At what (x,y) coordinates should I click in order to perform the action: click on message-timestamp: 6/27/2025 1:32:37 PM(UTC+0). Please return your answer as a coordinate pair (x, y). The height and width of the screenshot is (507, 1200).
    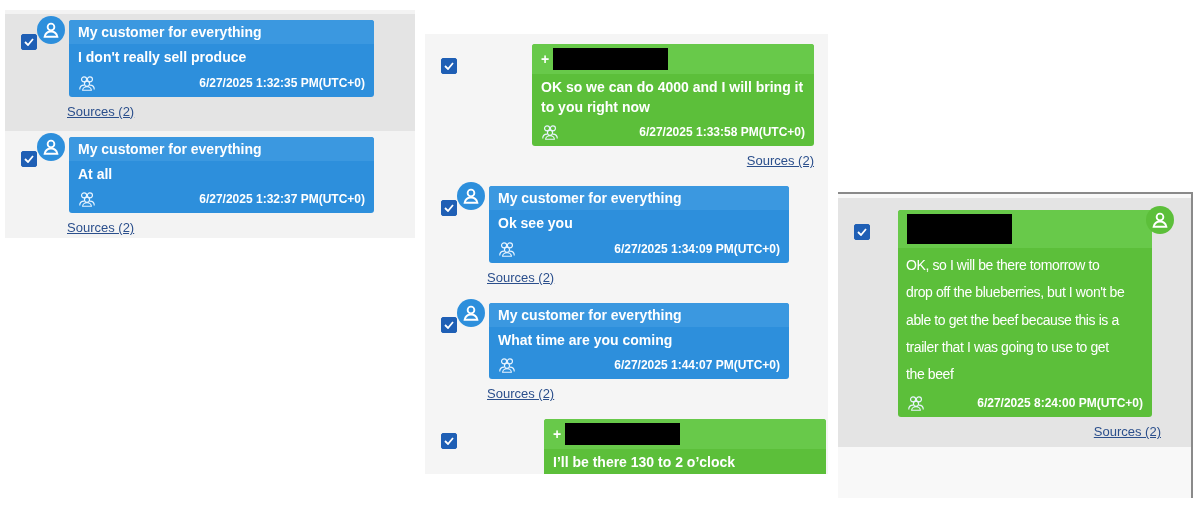
    Looking at the image, I should click on (282, 199).